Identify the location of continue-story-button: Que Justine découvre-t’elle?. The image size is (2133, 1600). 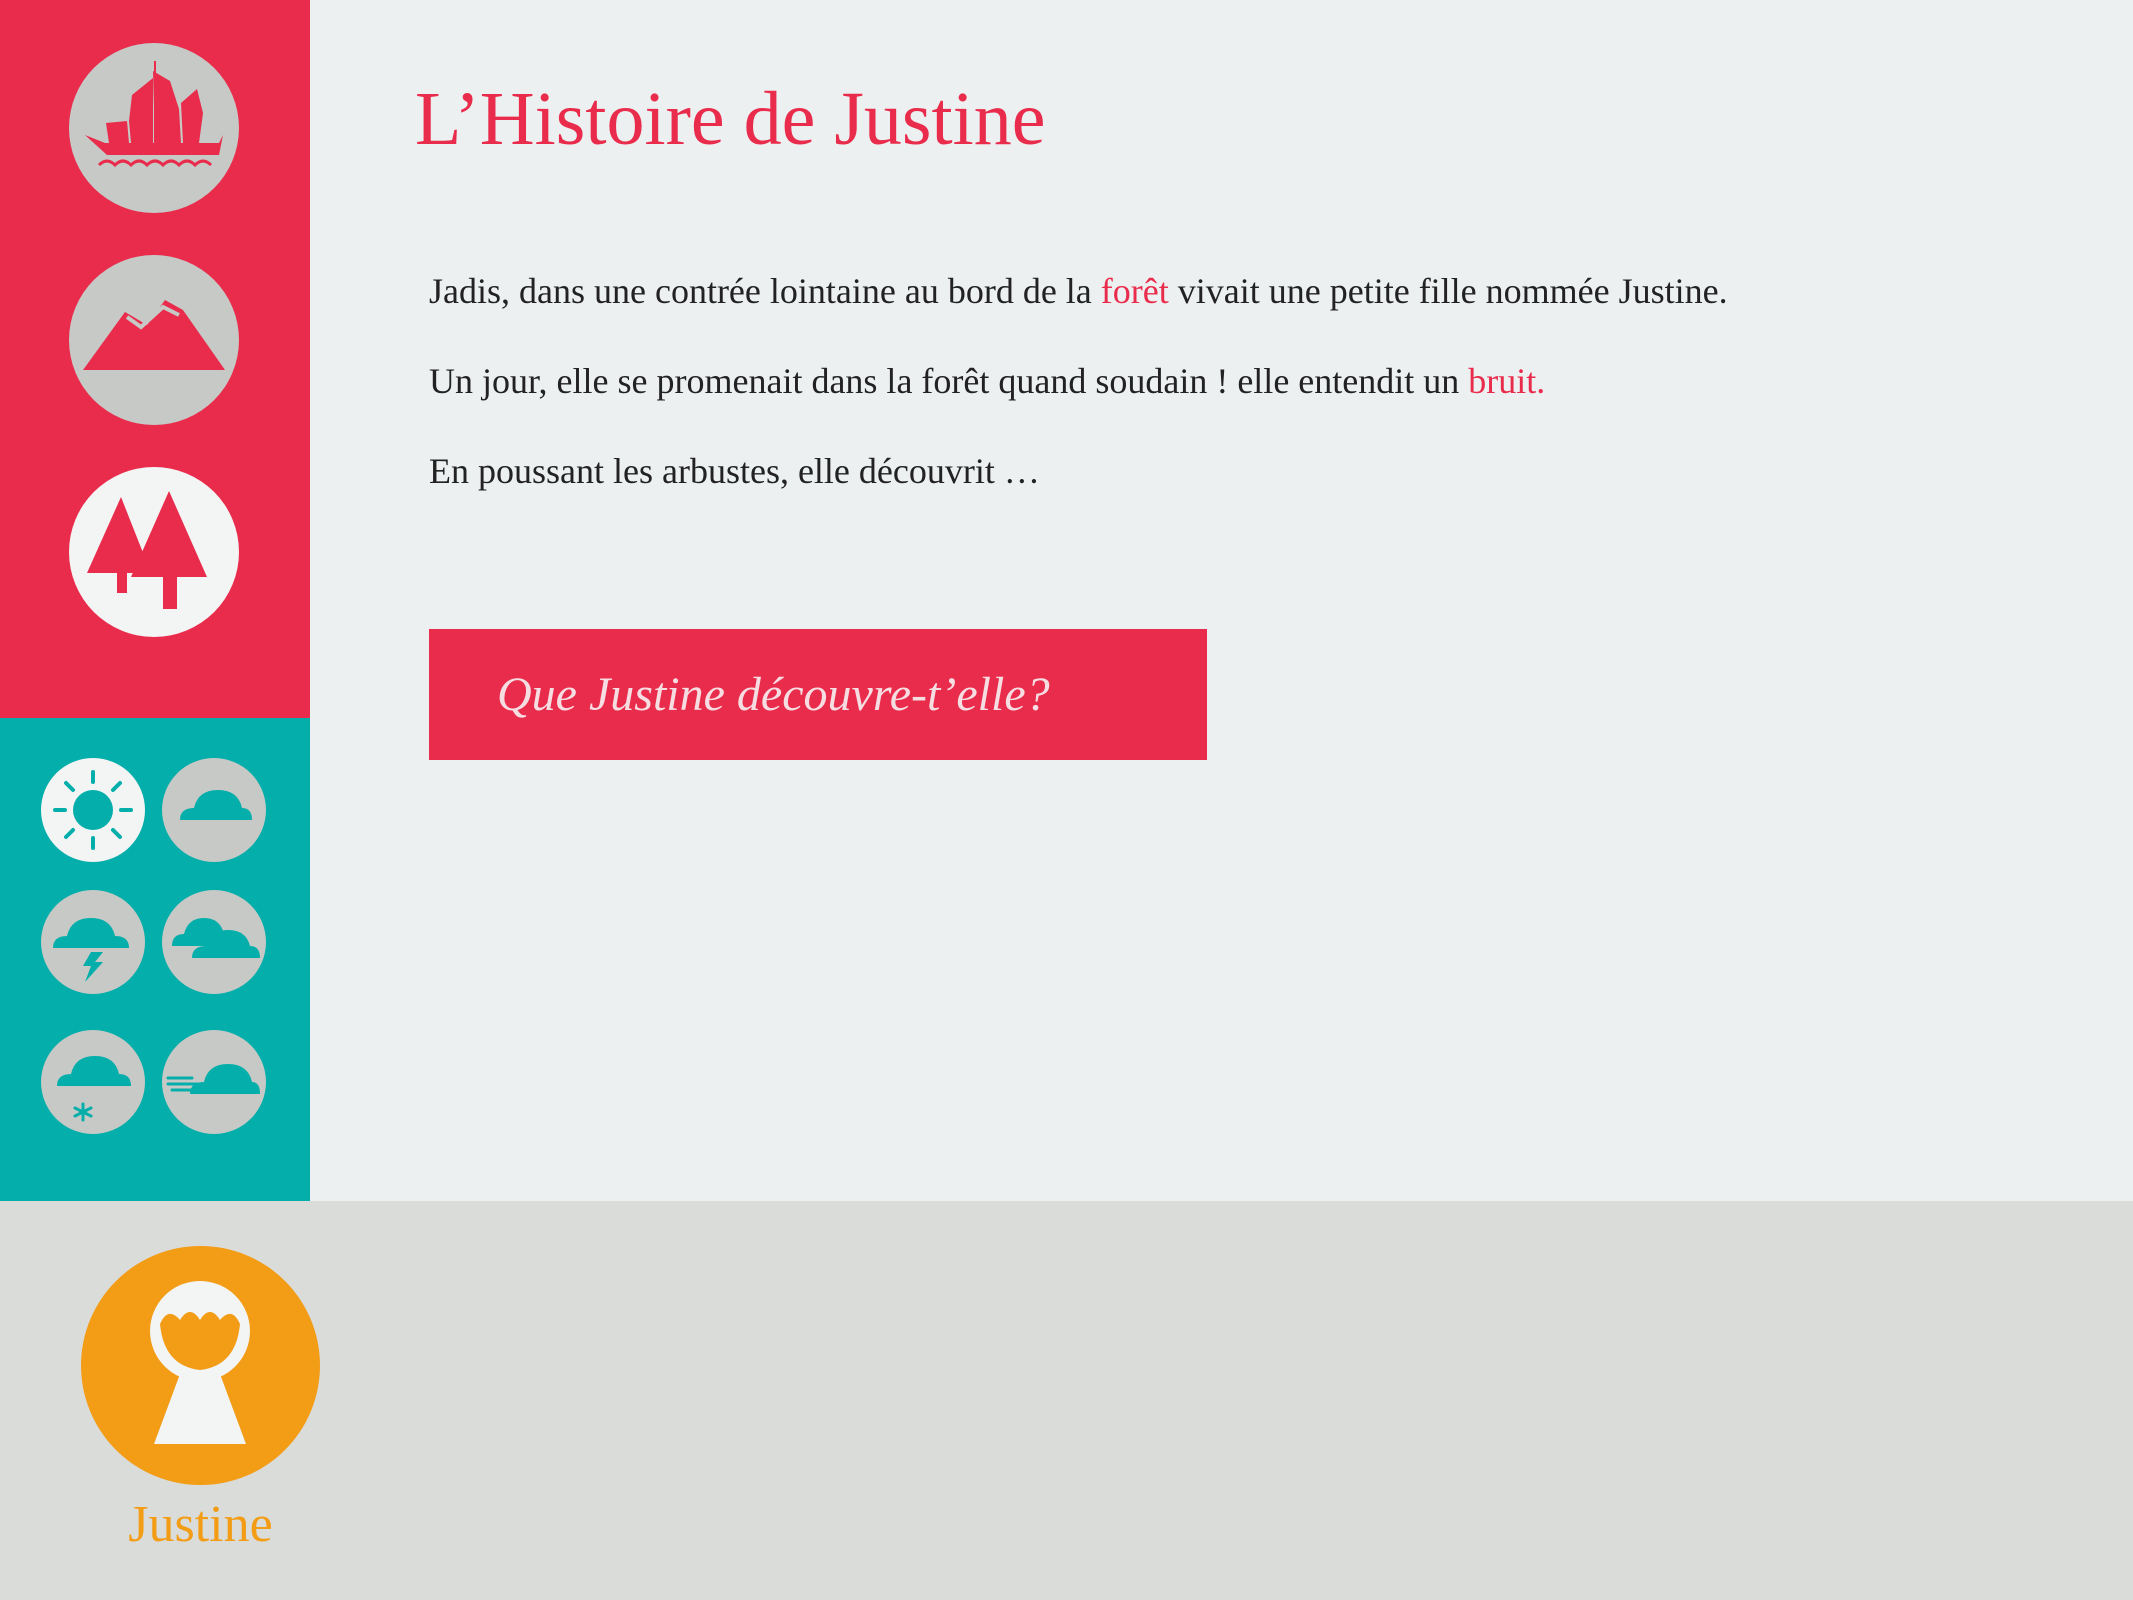
(818, 694).